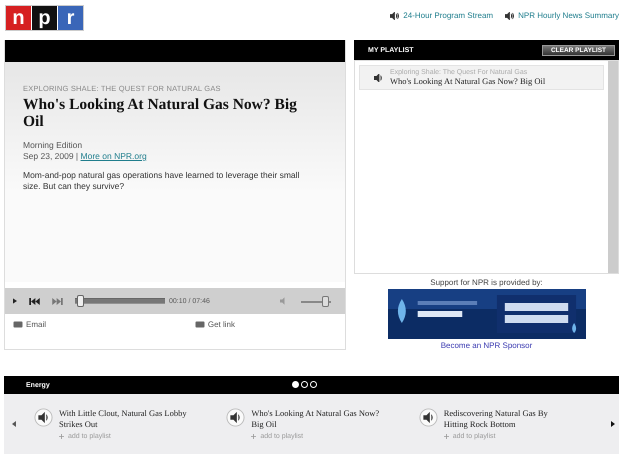 The width and height of the screenshot is (619, 463). Describe the element at coordinates (316, 419) in the screenshot. I see `carousel-story-title: Who's Looking At Natural Gas Now? Big Oil` at that location.